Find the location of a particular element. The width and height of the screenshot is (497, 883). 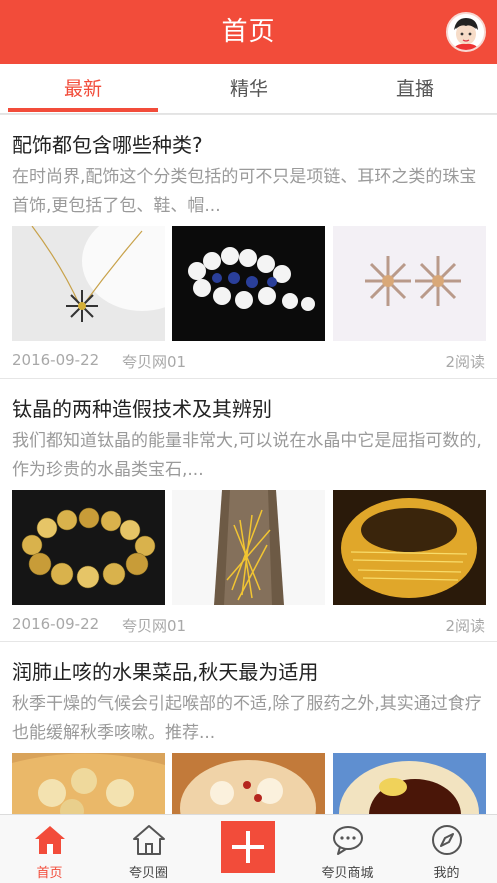

earring-image is located at coordinates (409, 283).